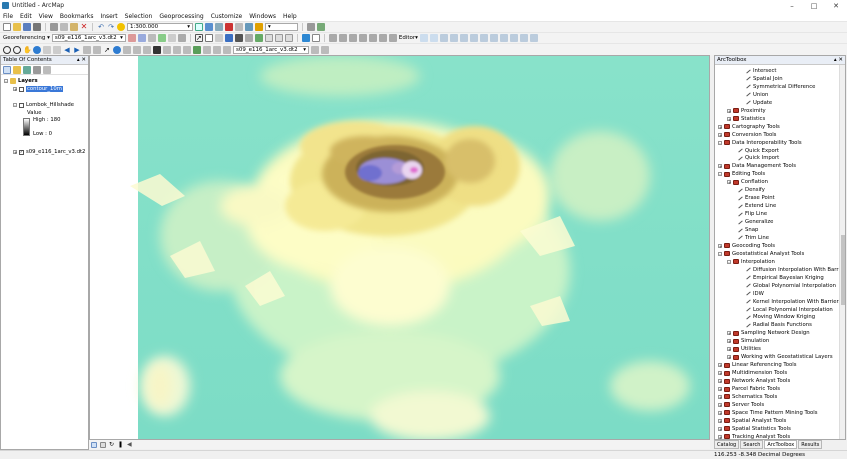 The width and height of the screenshot is (847, 459). Describe the element at coordinates (248, 38) in the screenshot. I see `pencil-icon` at that location.